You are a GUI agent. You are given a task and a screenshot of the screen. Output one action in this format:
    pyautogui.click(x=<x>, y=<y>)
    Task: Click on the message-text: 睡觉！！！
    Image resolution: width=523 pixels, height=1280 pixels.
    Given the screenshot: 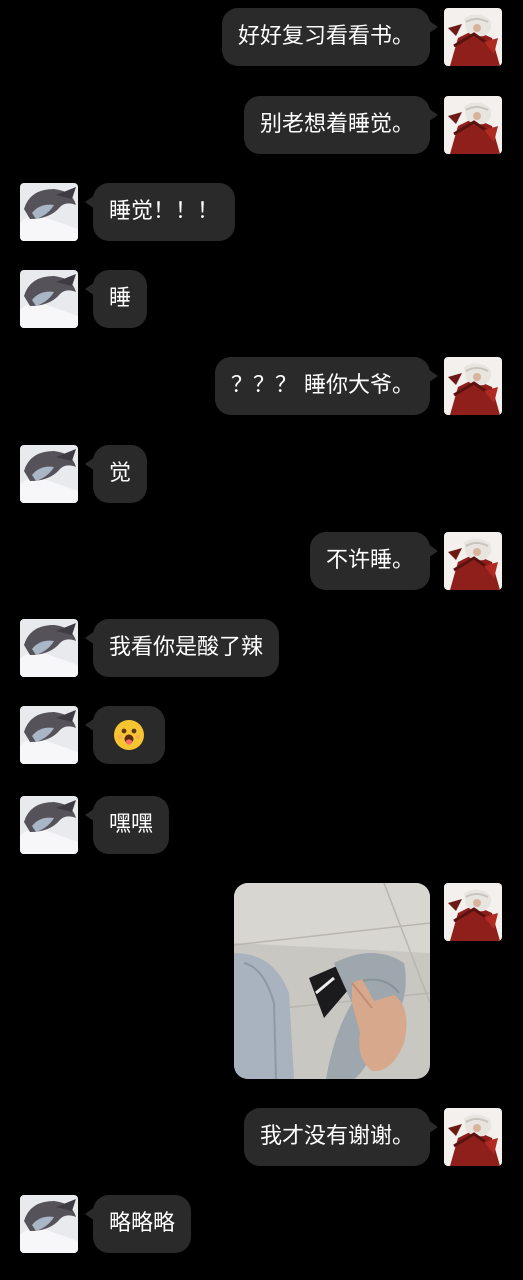 What is the action you would take?
    pyautogui.click(x=164, y=211)
    